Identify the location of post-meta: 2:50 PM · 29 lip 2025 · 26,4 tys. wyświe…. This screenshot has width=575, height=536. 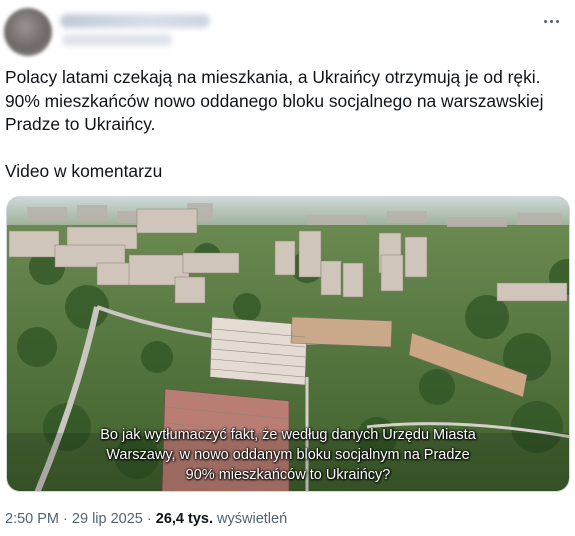
(146, 519).